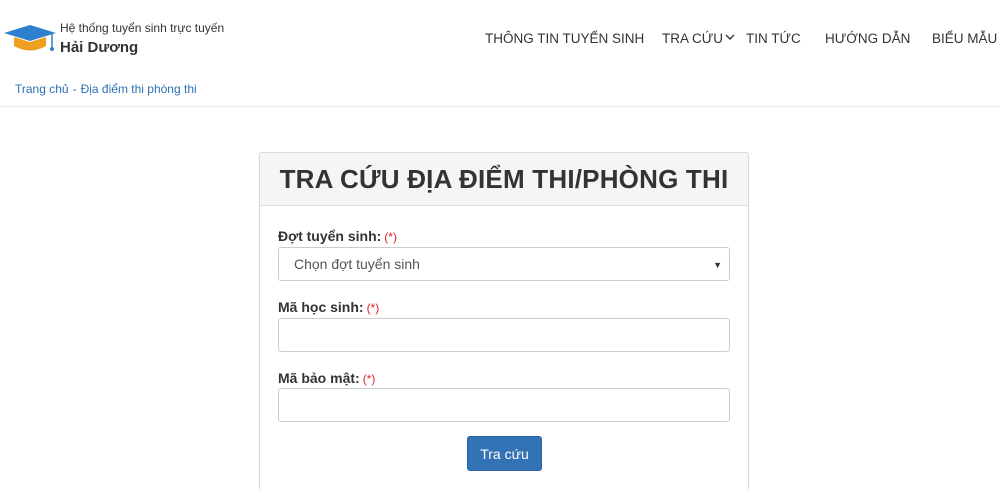 The image size is (1000, 489). I want to click on security-code-label: Mã bảo mật: (*), so click(326, 378).